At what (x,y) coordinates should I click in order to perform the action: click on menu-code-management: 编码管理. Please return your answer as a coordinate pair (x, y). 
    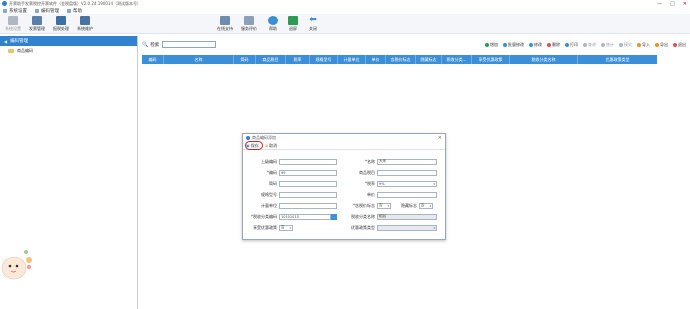
    Looking at the image, I should click on (47, 11).